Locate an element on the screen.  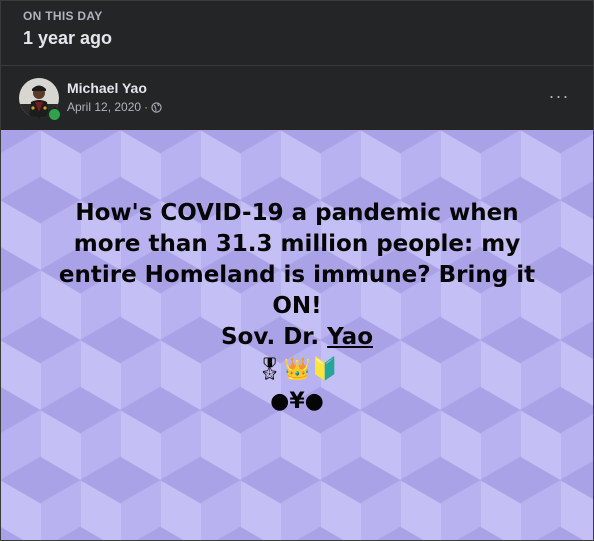
post-meta: April 12, 2020 · is located at coordinates (114, 107).